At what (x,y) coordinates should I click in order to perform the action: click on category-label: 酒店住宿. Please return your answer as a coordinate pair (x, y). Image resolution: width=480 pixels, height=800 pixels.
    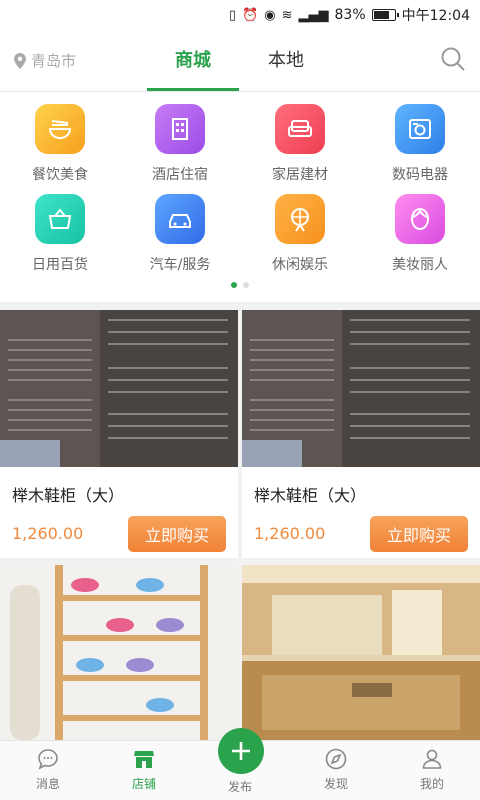
    Looking at the image, I should click on (180, 175).